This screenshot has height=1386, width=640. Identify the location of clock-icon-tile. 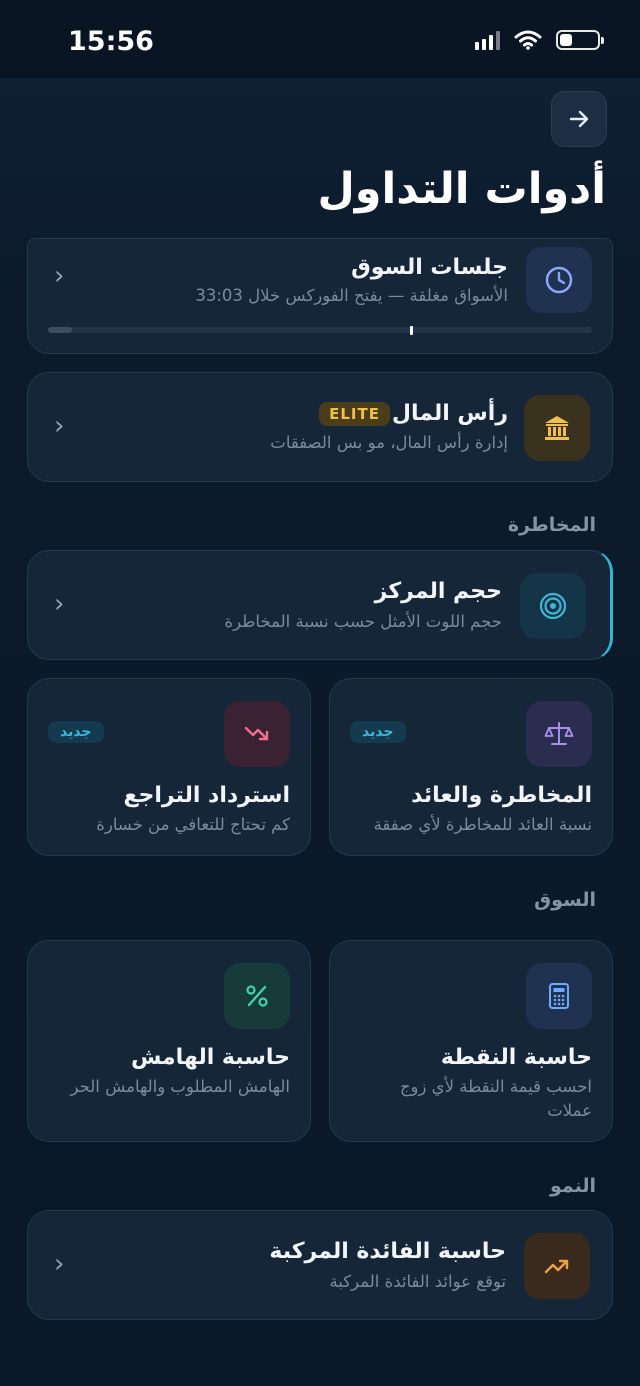
(559, 280).